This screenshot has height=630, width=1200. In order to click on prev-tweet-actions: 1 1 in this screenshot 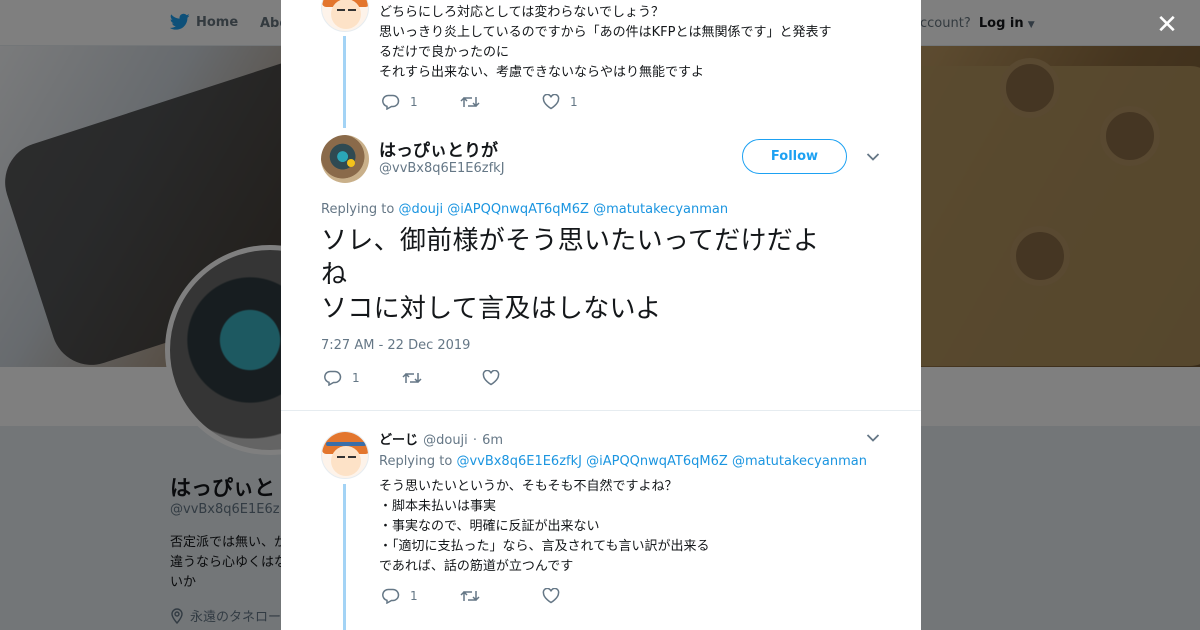, I will do `click(480, 102)`.